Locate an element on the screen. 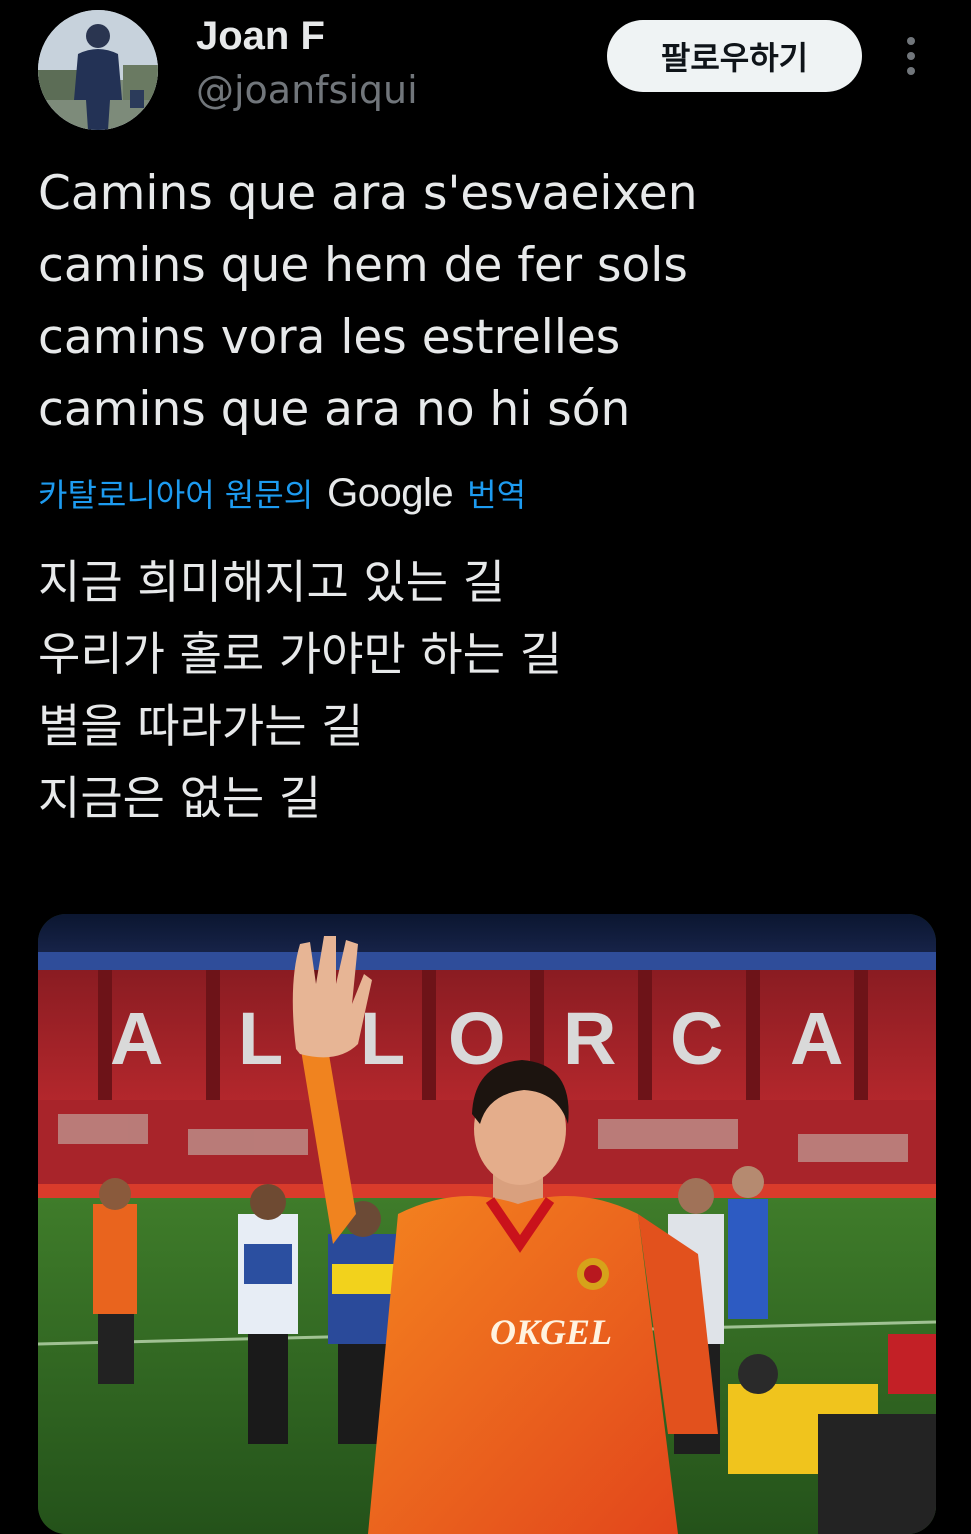 Image resolution: width=971 pixels, height=1534 pixels. user-handle: @joanfsiqui is located at coordinates (307, 90).